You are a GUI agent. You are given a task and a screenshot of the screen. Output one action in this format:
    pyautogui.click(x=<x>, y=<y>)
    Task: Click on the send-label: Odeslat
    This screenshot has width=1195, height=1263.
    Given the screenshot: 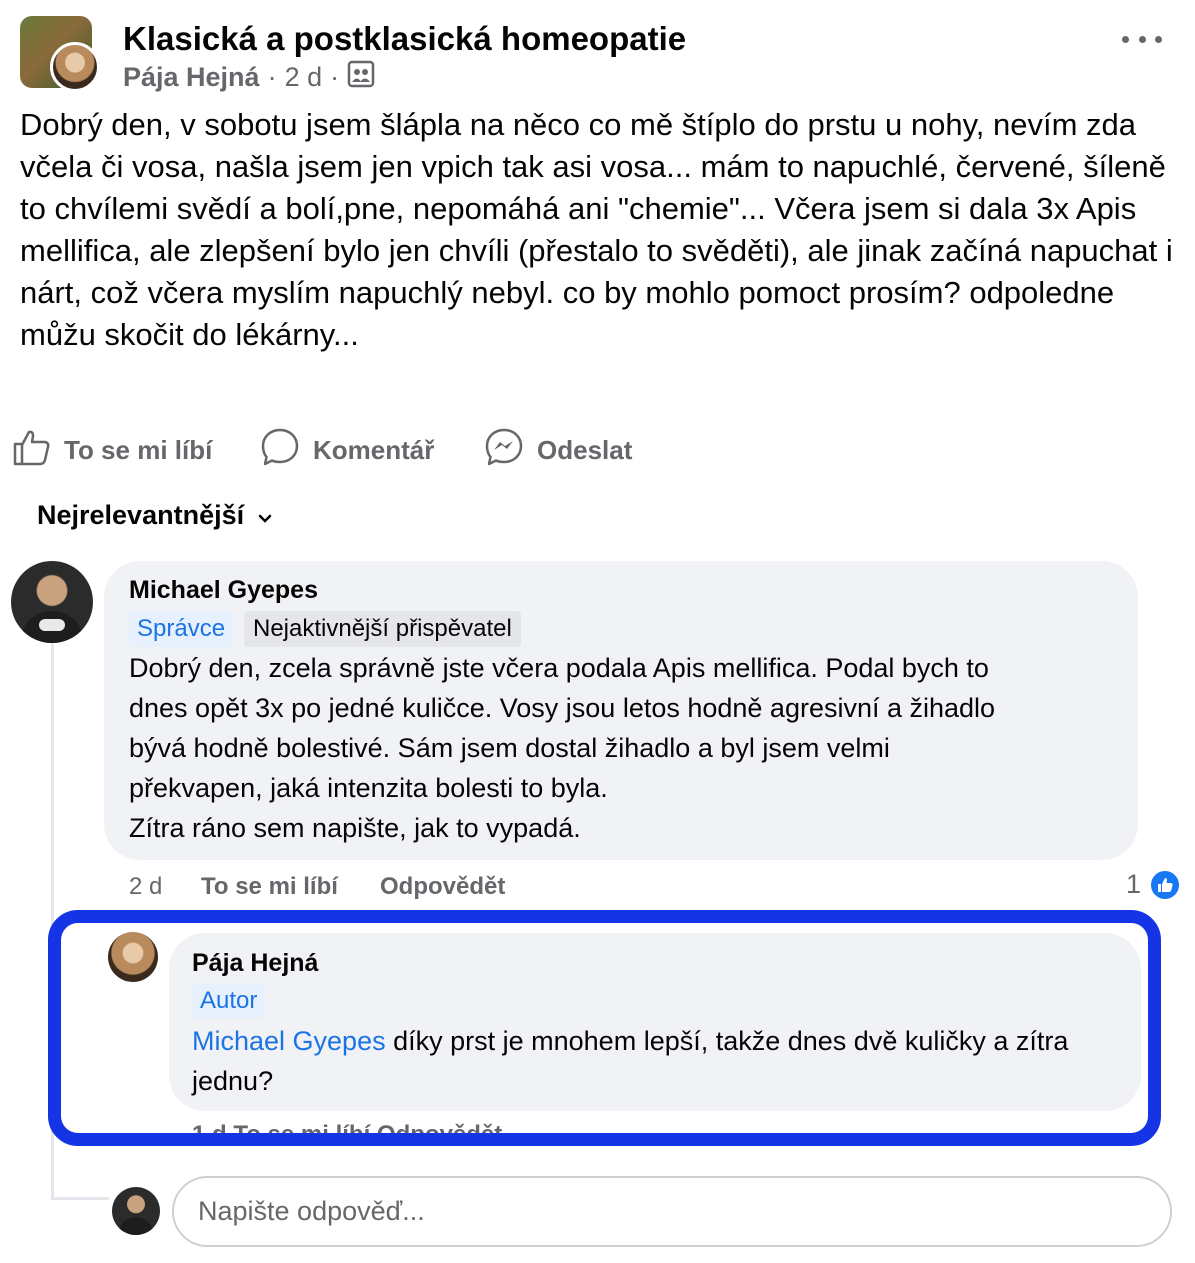 What is the action you would take?
    pyautogui.click(x=585, y=449)
    